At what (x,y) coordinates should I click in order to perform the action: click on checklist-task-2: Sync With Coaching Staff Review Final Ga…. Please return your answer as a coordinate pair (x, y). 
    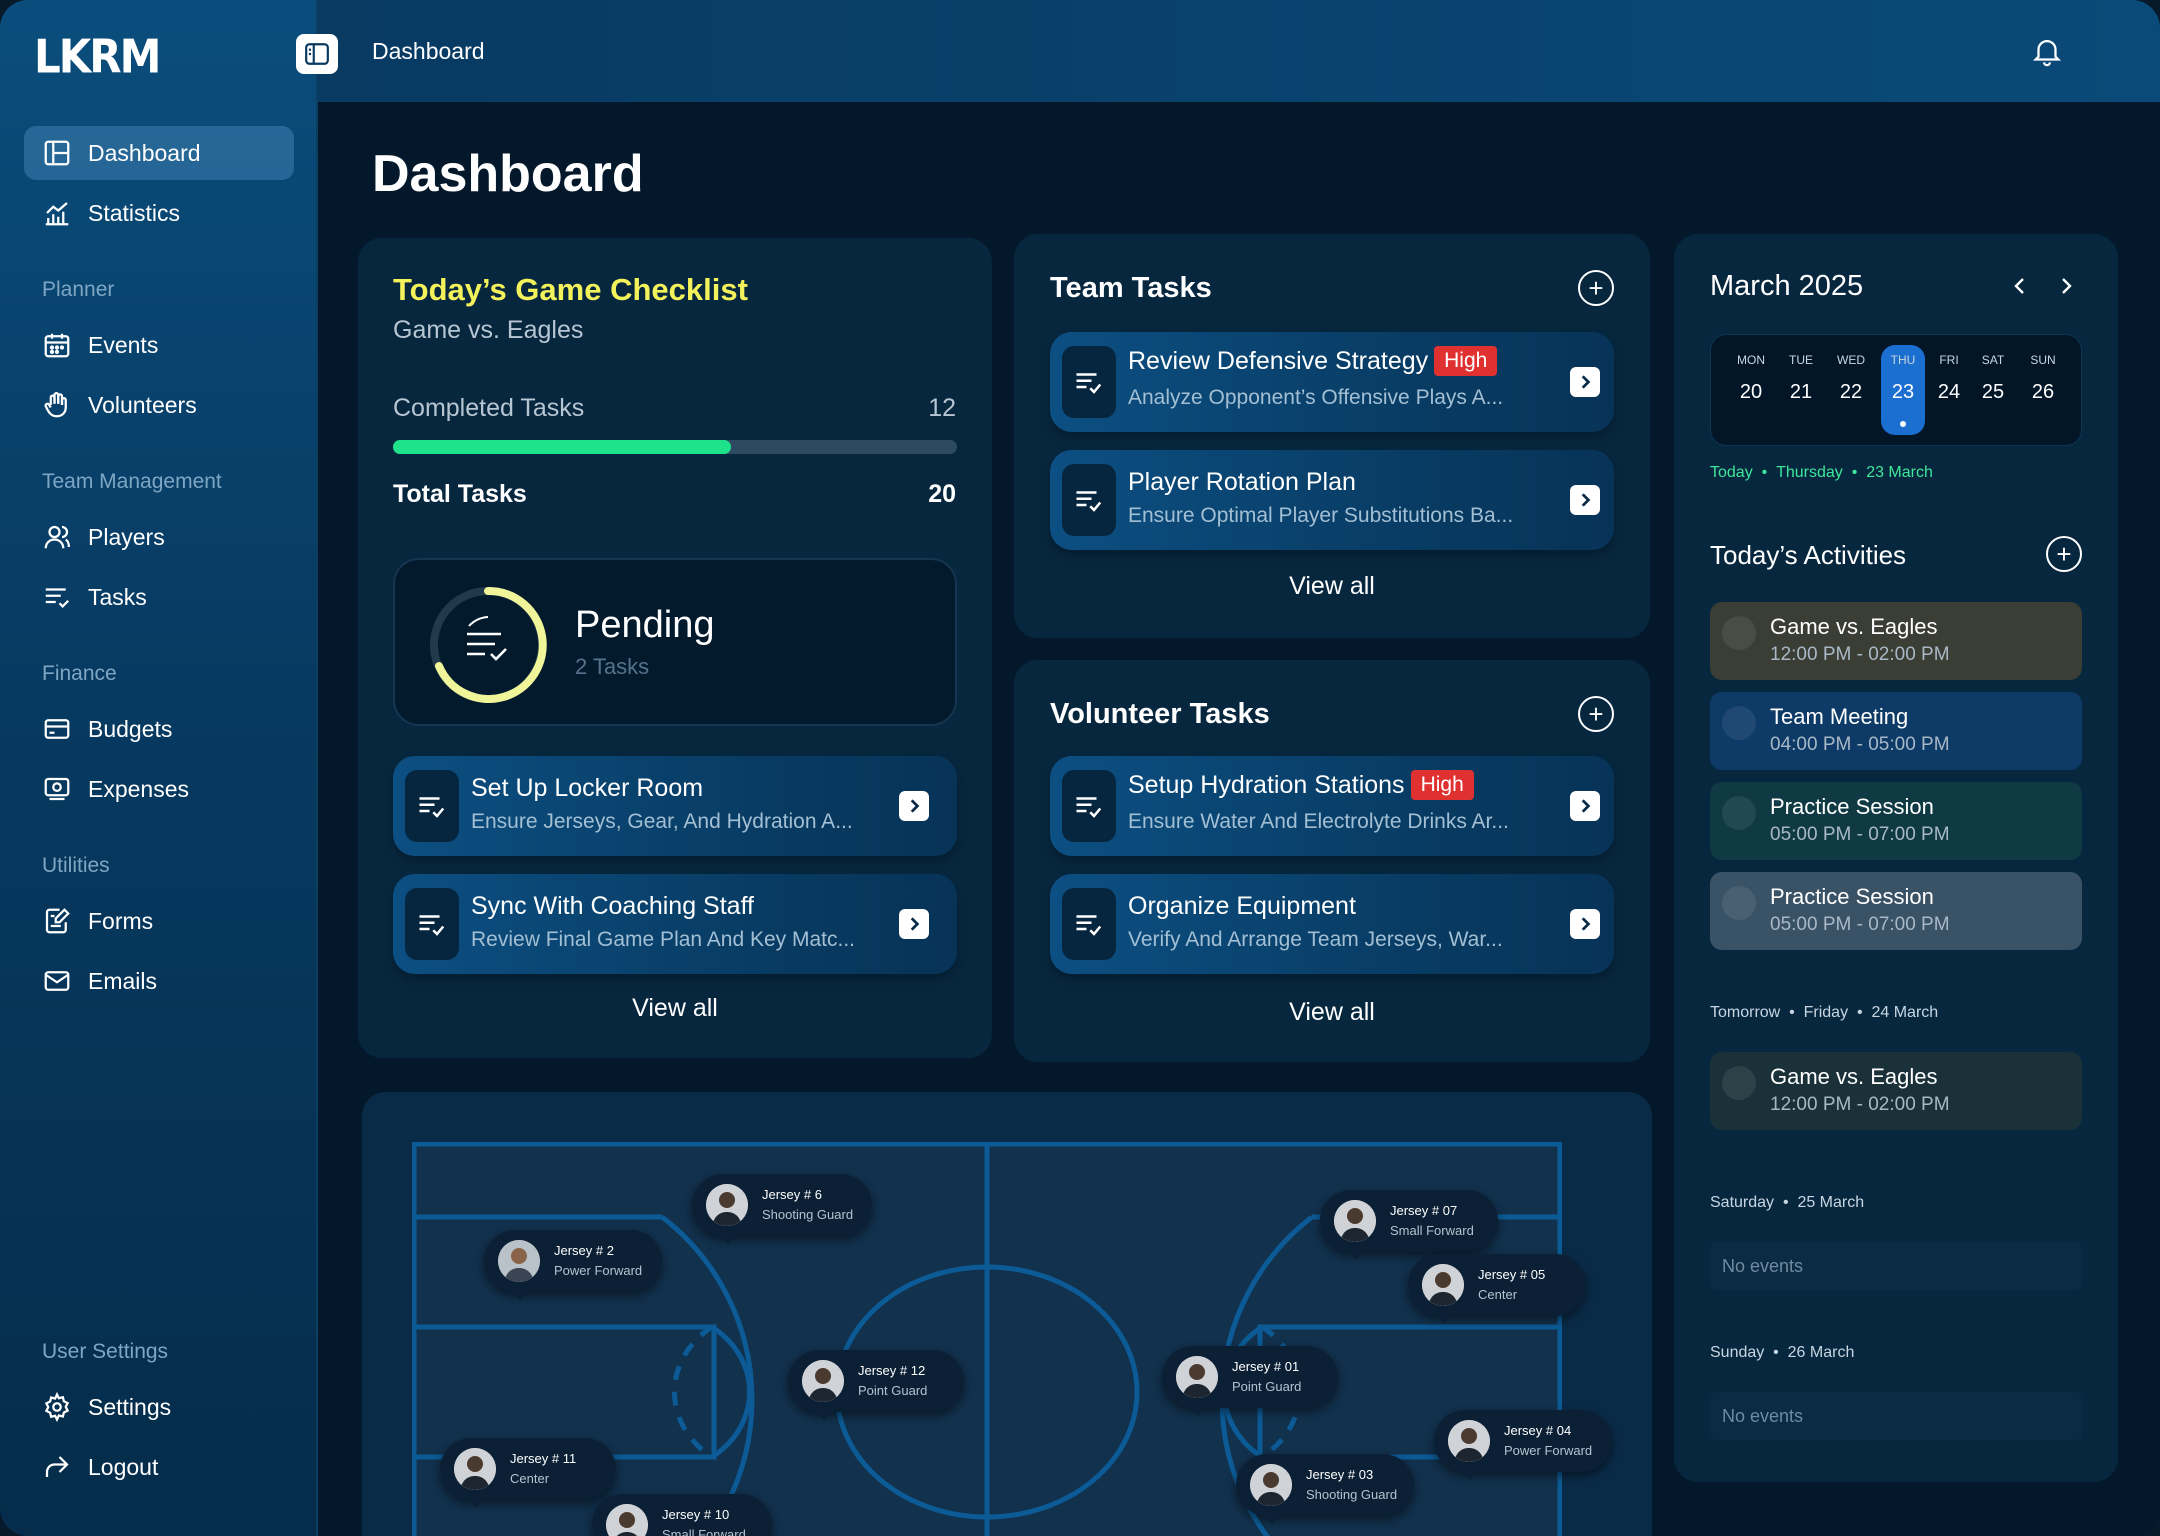
    Looking at the image, I should click on (675, 924).